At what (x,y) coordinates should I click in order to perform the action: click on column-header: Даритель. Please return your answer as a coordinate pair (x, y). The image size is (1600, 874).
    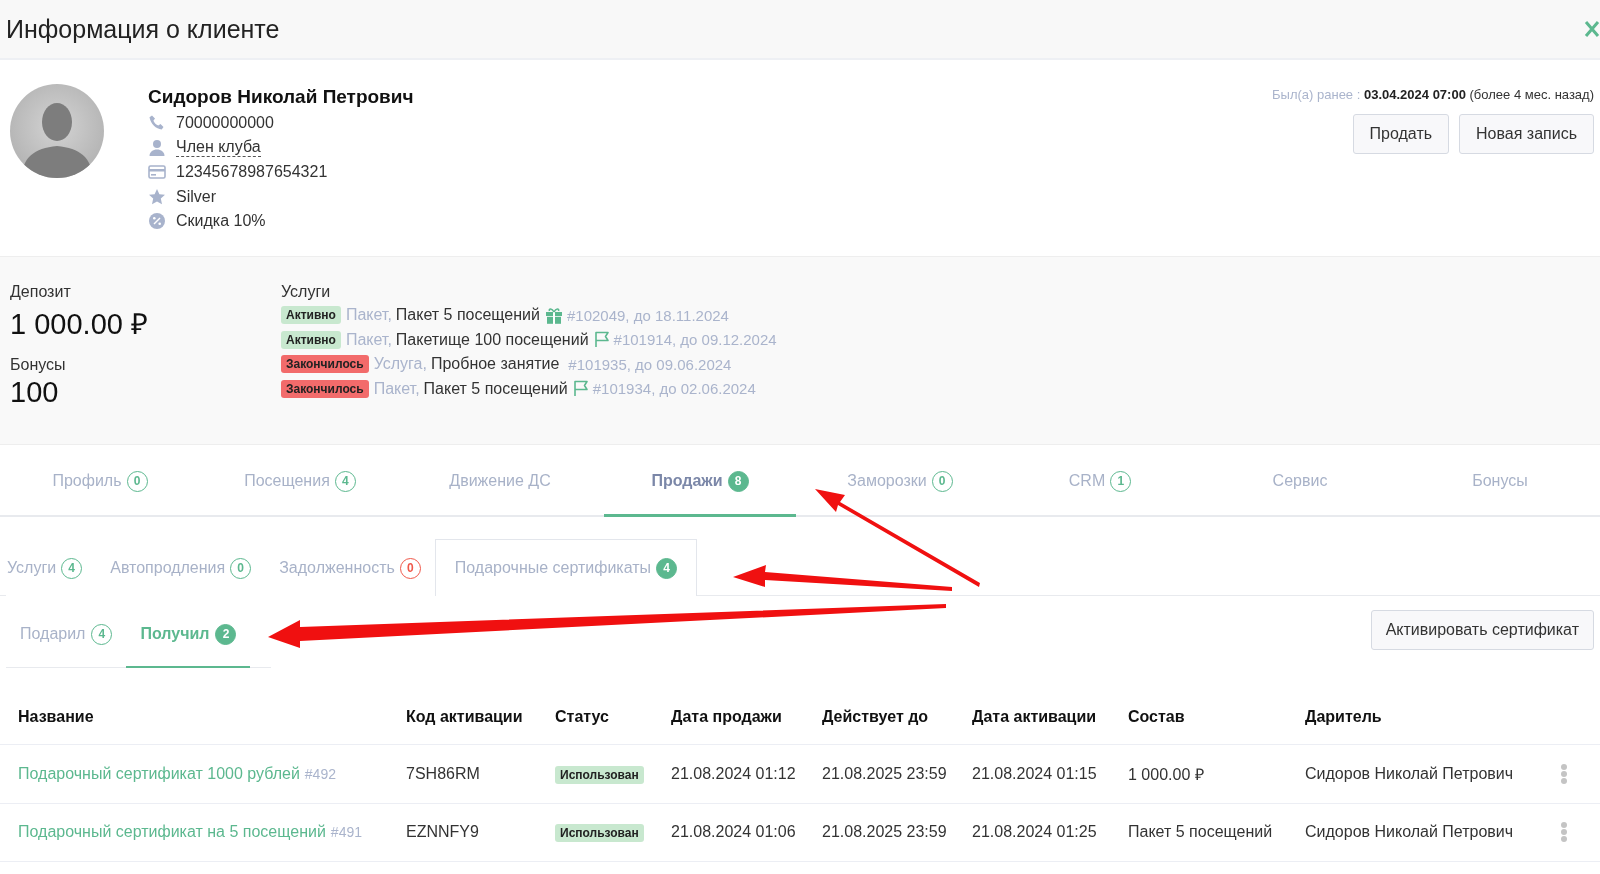
    Looking at the image, I should click on (1344, 717).